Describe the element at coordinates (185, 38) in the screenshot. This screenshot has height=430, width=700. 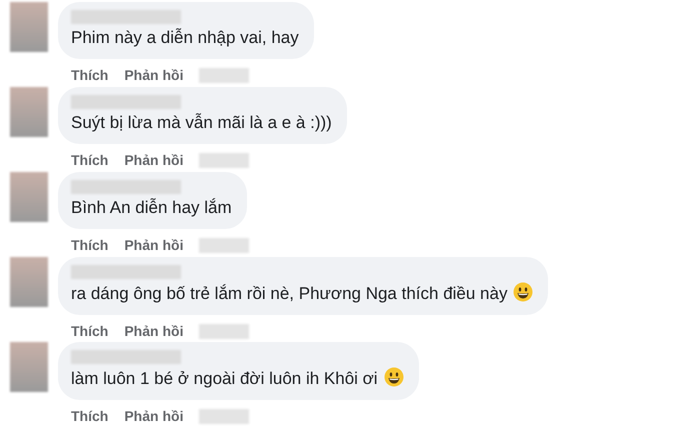
I see `comment-text: Phim này a diễn nhập vai, hay` at that location.